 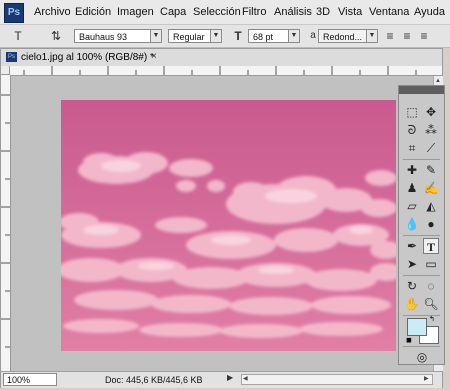 What do you see at coordinates (417, 327) in the screenshot?
I see `foreground-color-swatch` at bounding box center [417, 327].